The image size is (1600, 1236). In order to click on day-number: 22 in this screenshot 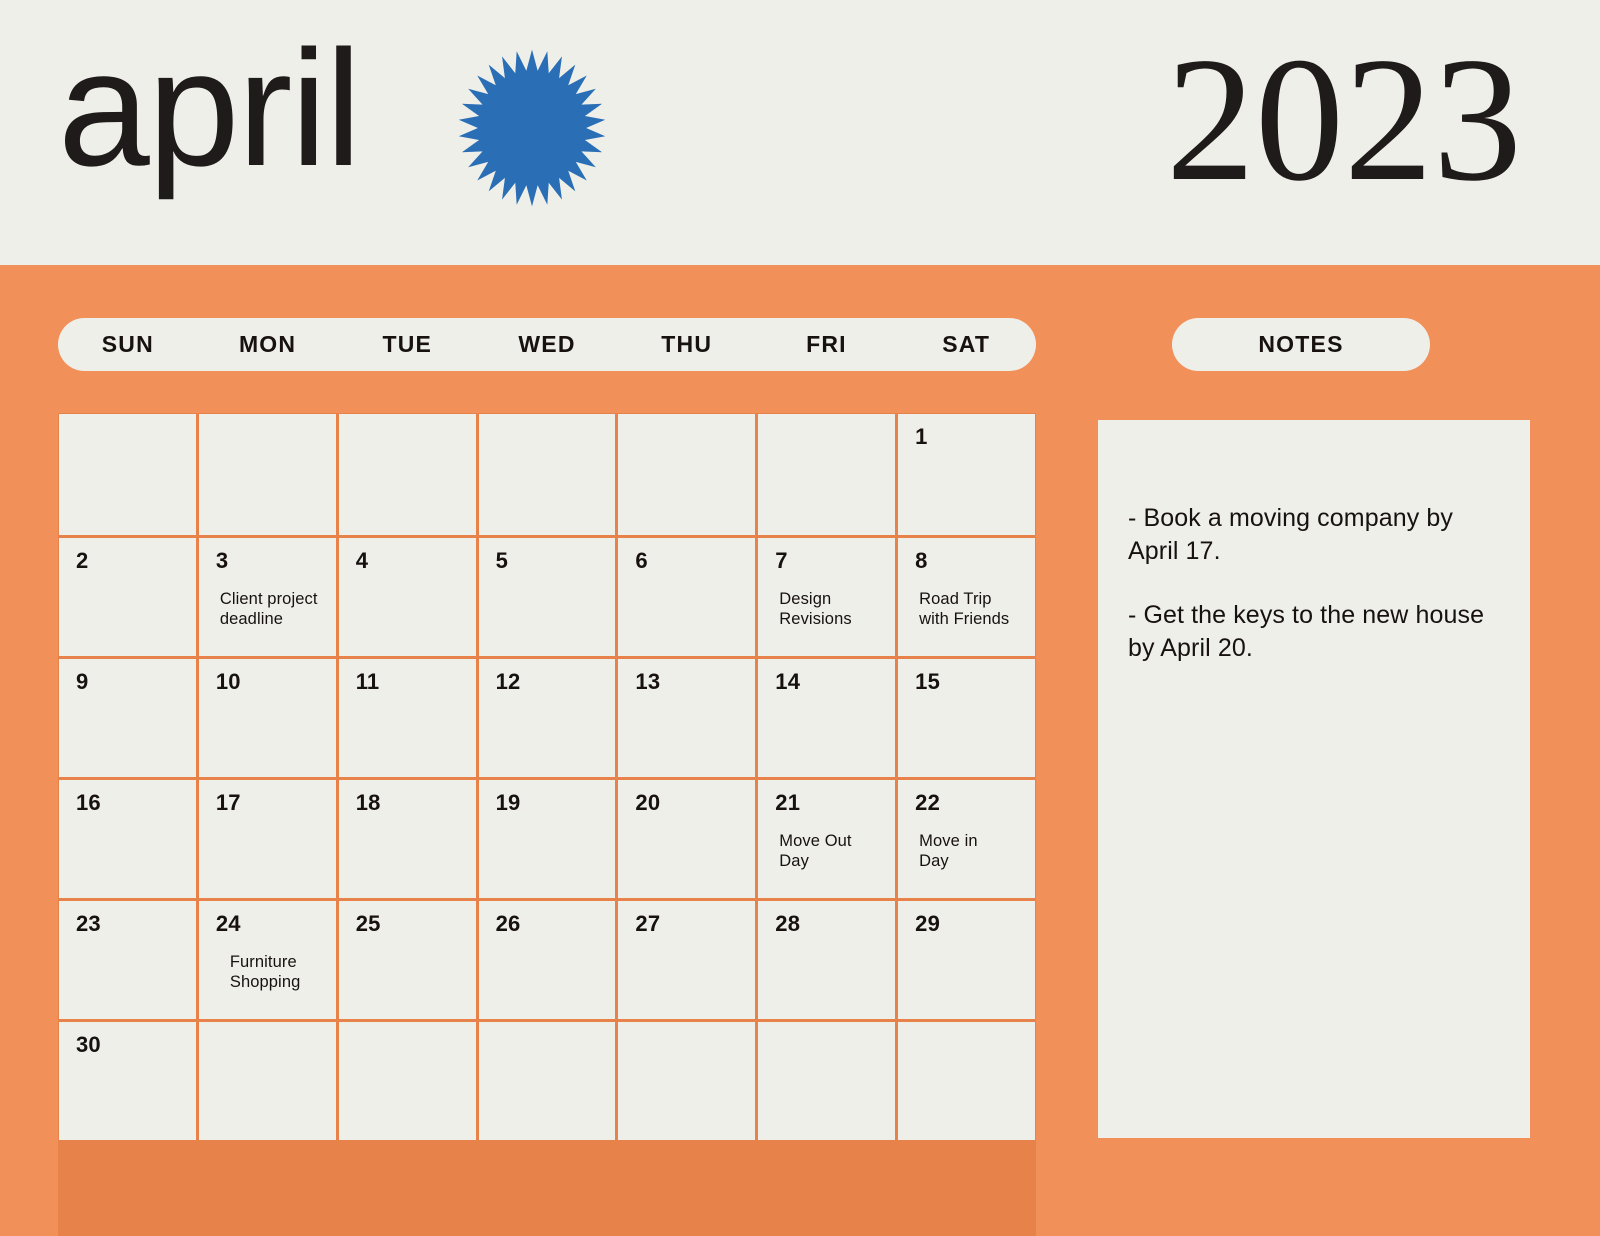, I will do `click(928, 802)`.